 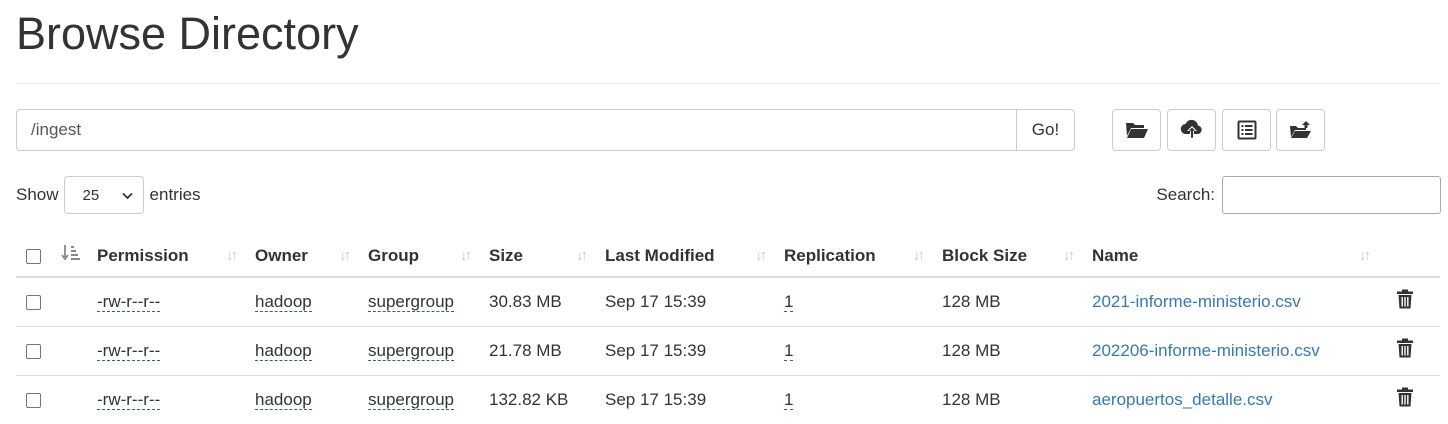 I want to click on title-divider, so click(x=728, y=83).